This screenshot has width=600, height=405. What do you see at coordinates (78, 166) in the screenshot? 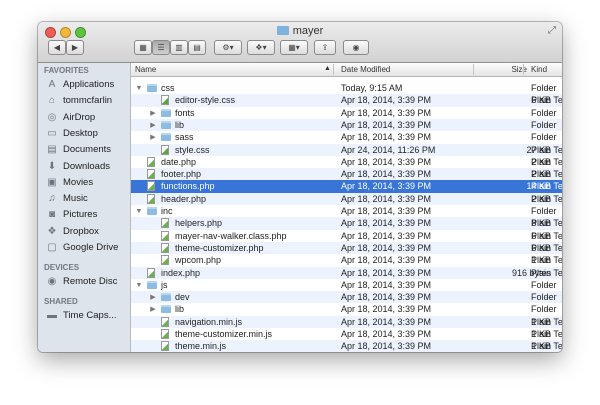
I see `sidebar-item-downloads: ⬇ Downloads` at bounding box center [78, 166].